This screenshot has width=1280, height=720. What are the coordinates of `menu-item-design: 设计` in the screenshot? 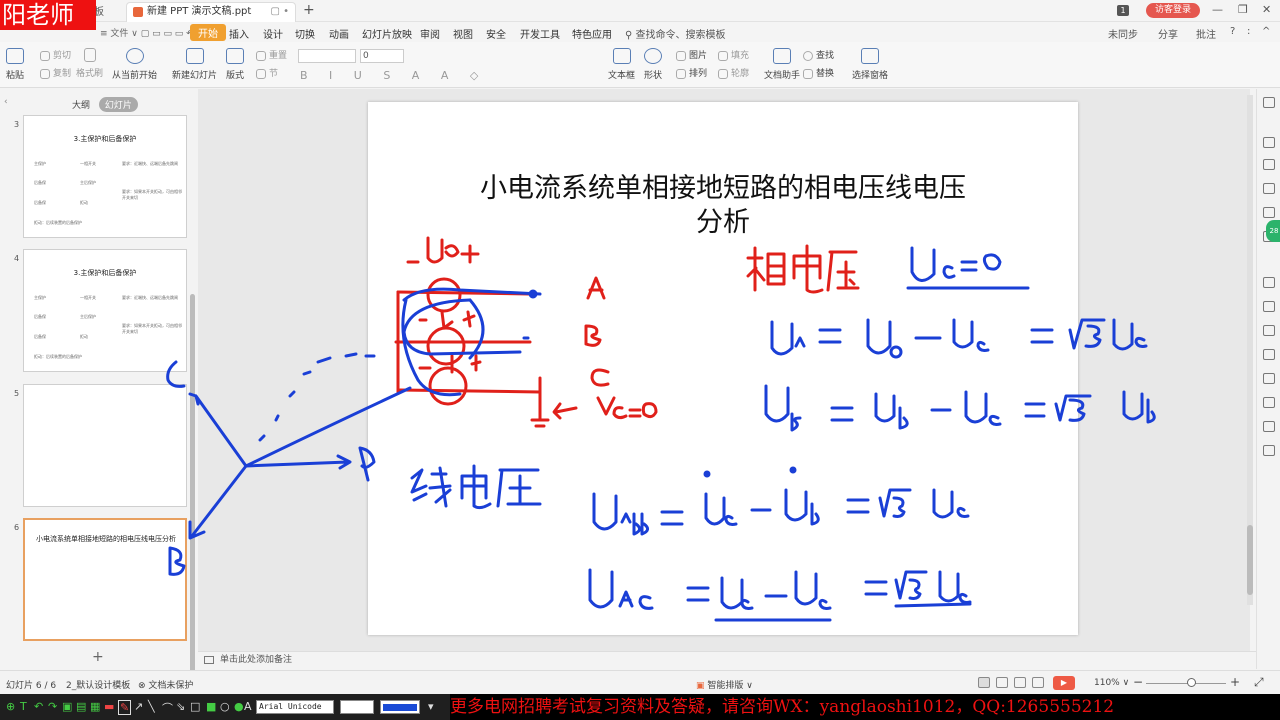 It's located at (273, 33).